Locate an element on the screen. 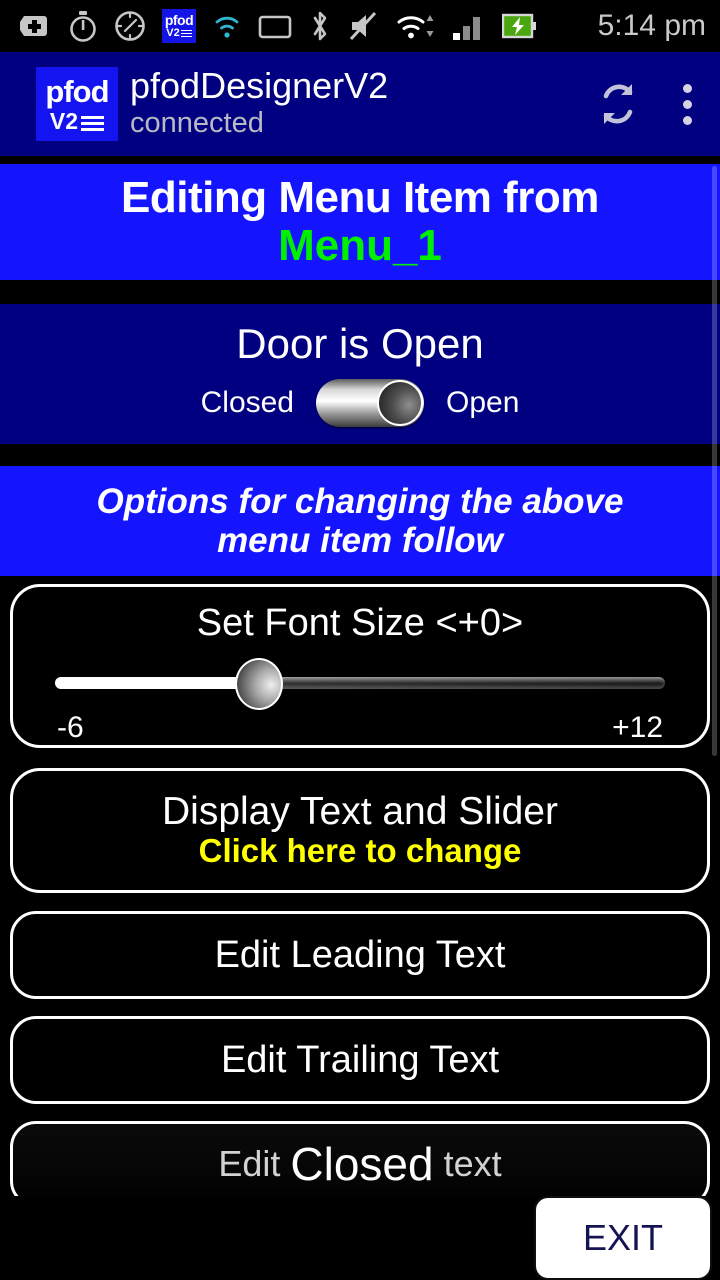 This screenshot has width=720, height=1280. slider-max-label: +12 is located at coordinates (637, 727).